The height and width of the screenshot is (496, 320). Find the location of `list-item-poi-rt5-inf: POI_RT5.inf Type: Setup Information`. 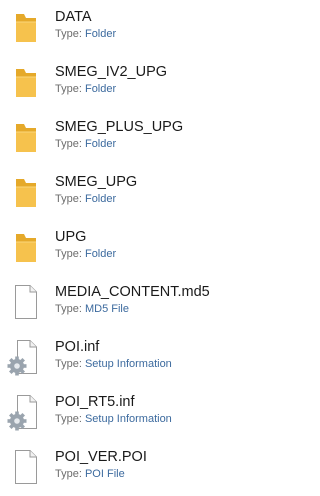

list-item-poi-rt5-inf: POI_RT5.inf Type: Setup Information is located at coordinates (134, 411).